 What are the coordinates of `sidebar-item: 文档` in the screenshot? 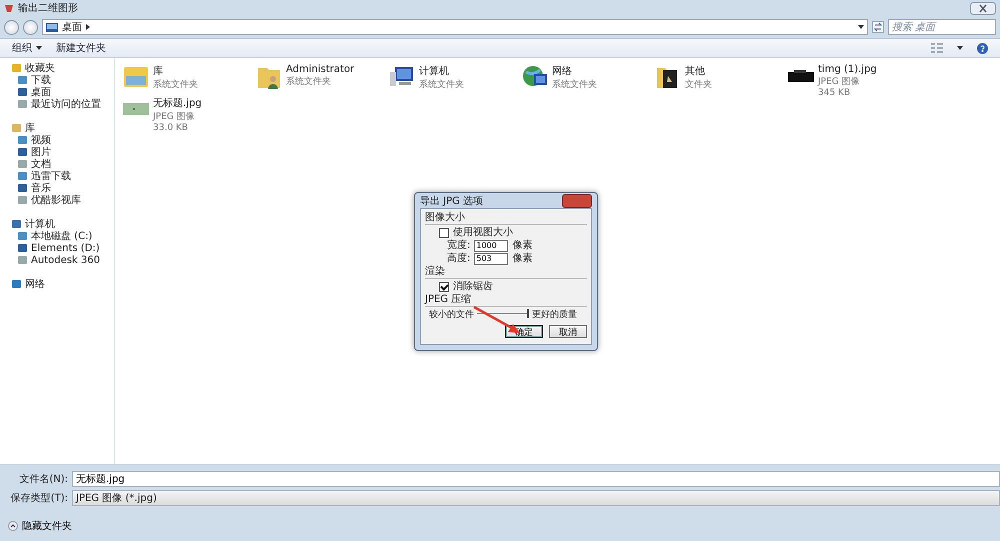 It's located at (41, 164).